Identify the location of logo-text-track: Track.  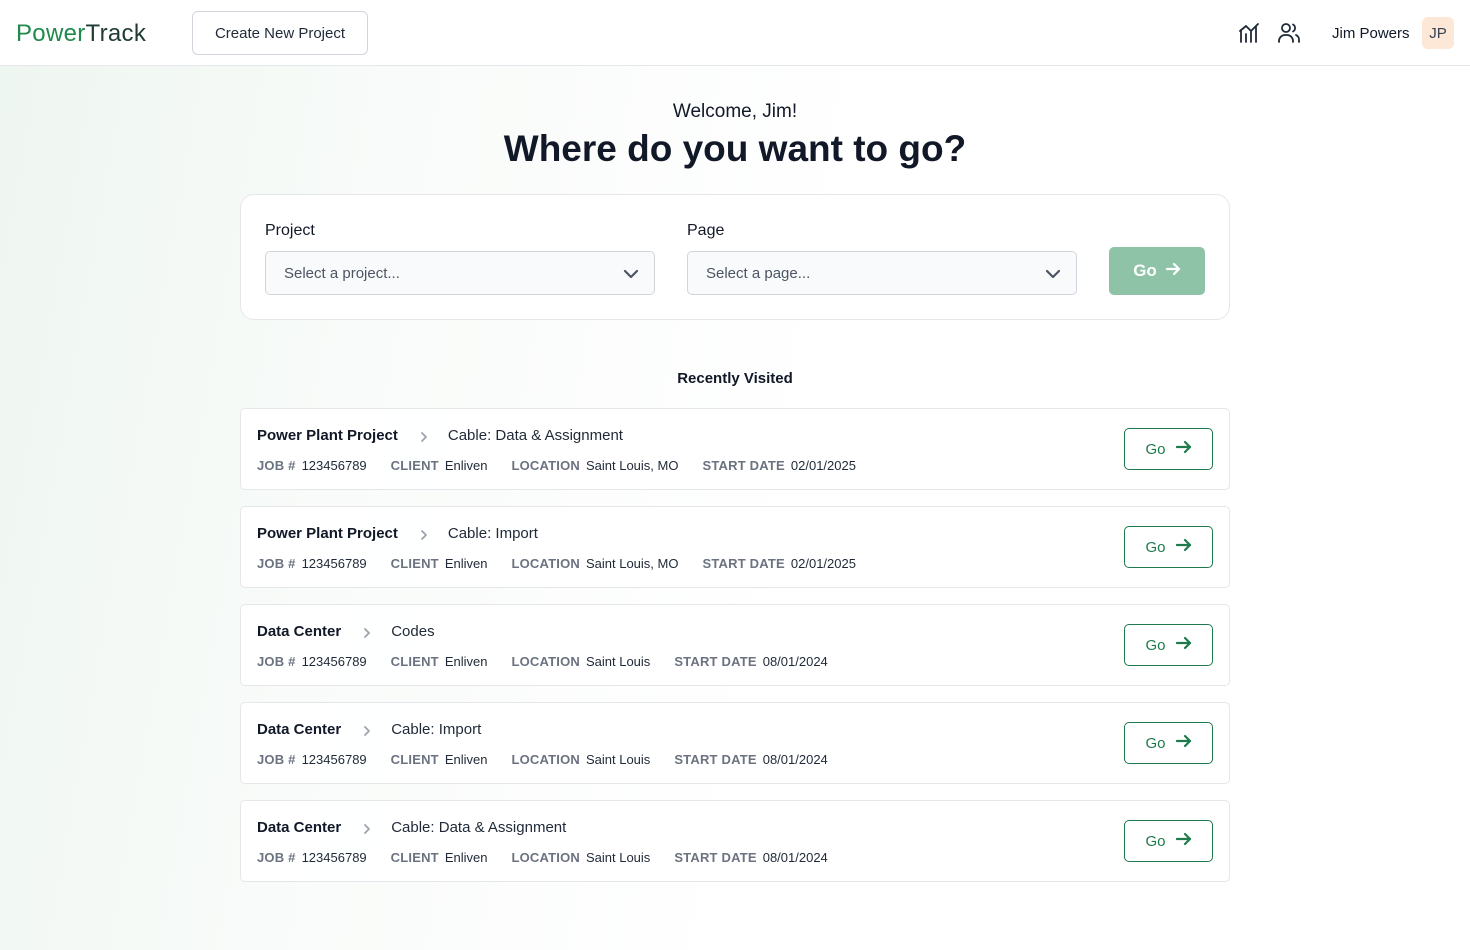
(116, 33).